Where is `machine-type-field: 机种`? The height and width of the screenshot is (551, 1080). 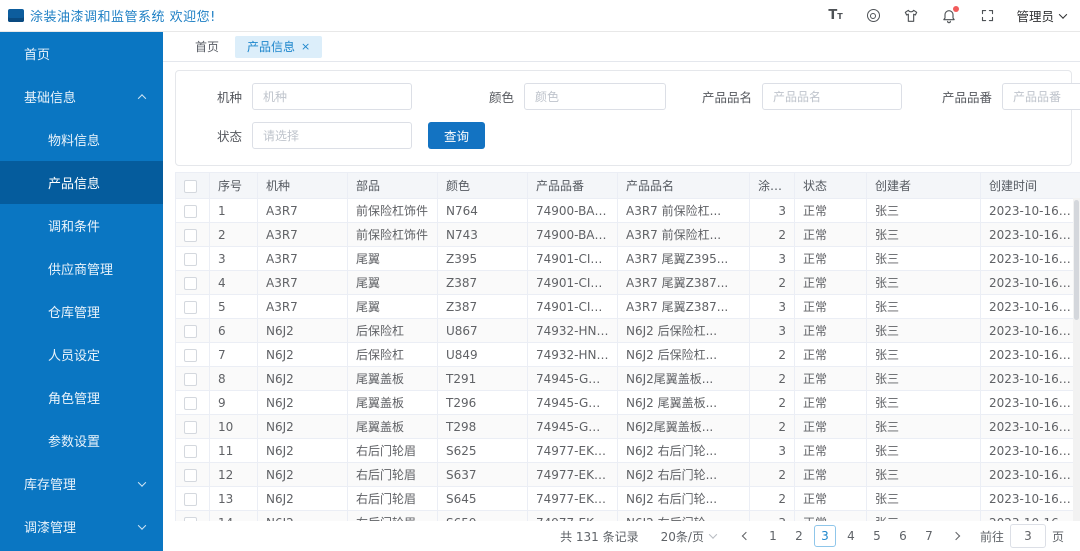
machine-type-field: 机种 is located at coordinates (304, 96).